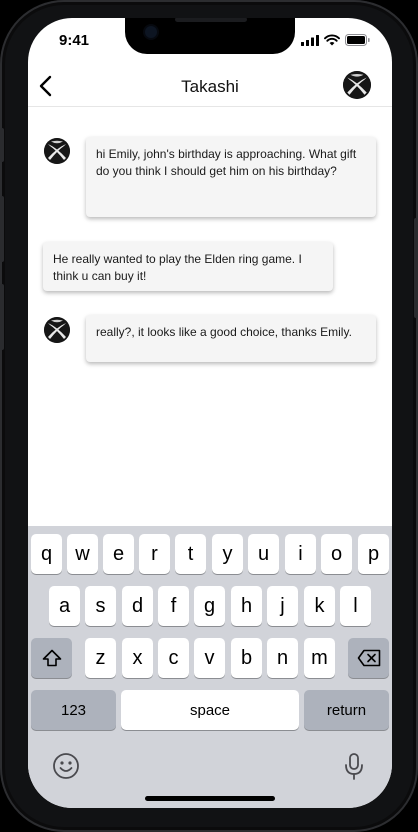  Describe the element at coordinates (357, 40) in the screenshot. I see `battery-icon` at that location.